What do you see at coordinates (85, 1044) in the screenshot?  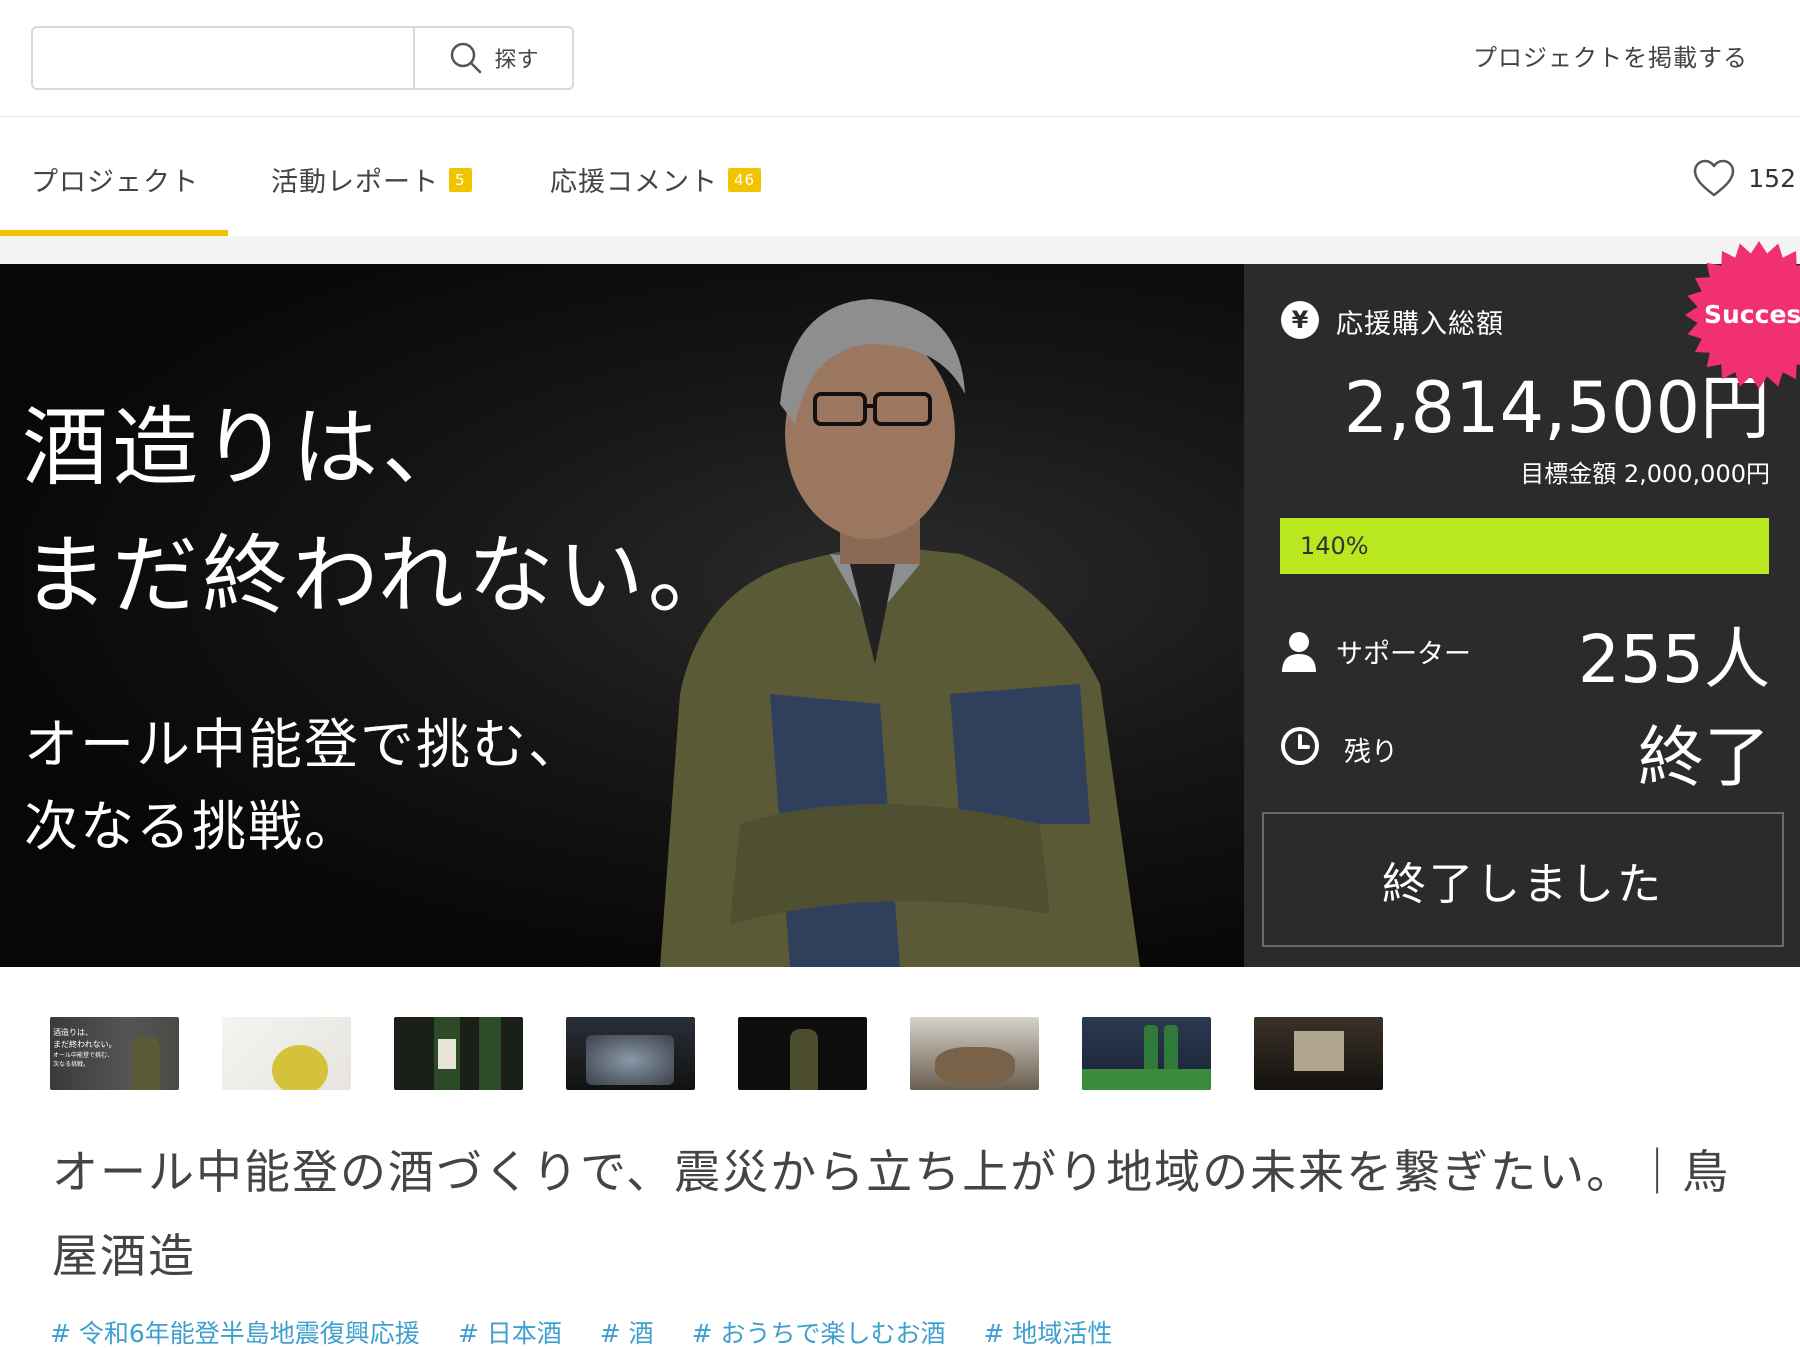 I see `thumbnail-caption-line: まだ終われない。` at bounding box center [85, 1044].